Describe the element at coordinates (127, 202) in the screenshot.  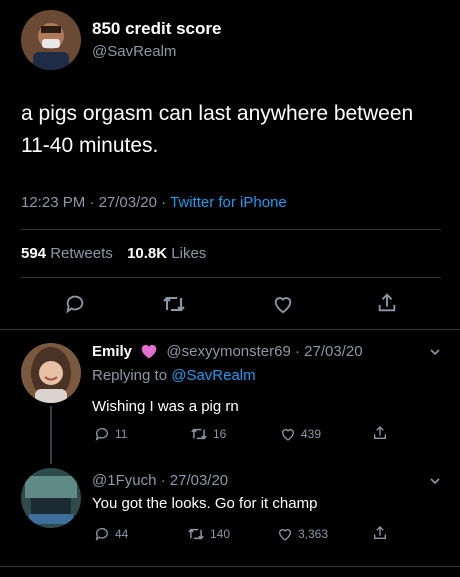
I see `tweet-date: 27/03/20` at that location.